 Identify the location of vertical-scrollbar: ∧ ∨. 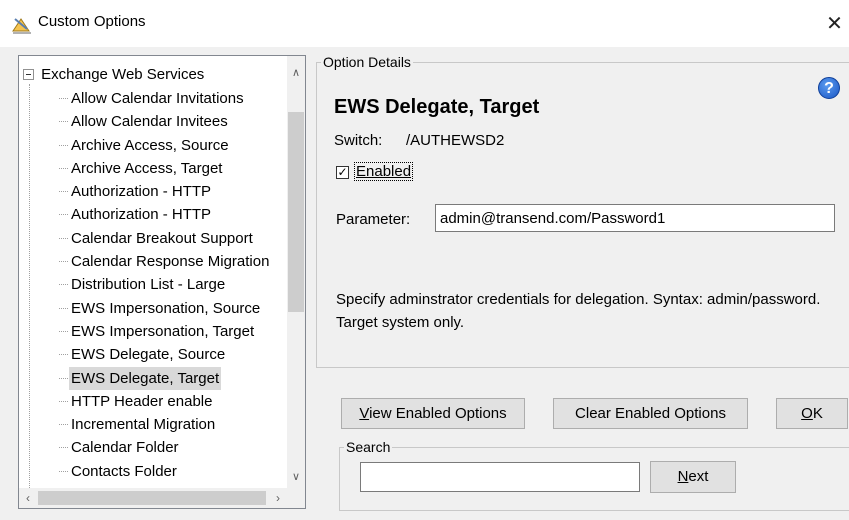
(296, 272).